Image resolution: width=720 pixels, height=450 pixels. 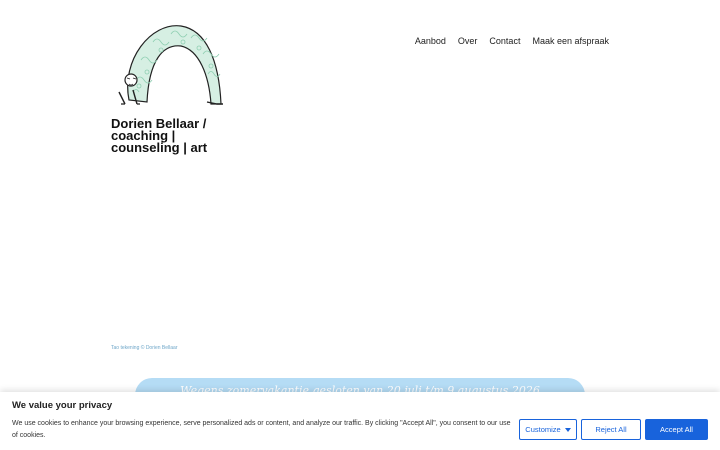 I want to click on main-nav: Aanbod Over Contact Maak een afspraak, so click(x=512, y=41).